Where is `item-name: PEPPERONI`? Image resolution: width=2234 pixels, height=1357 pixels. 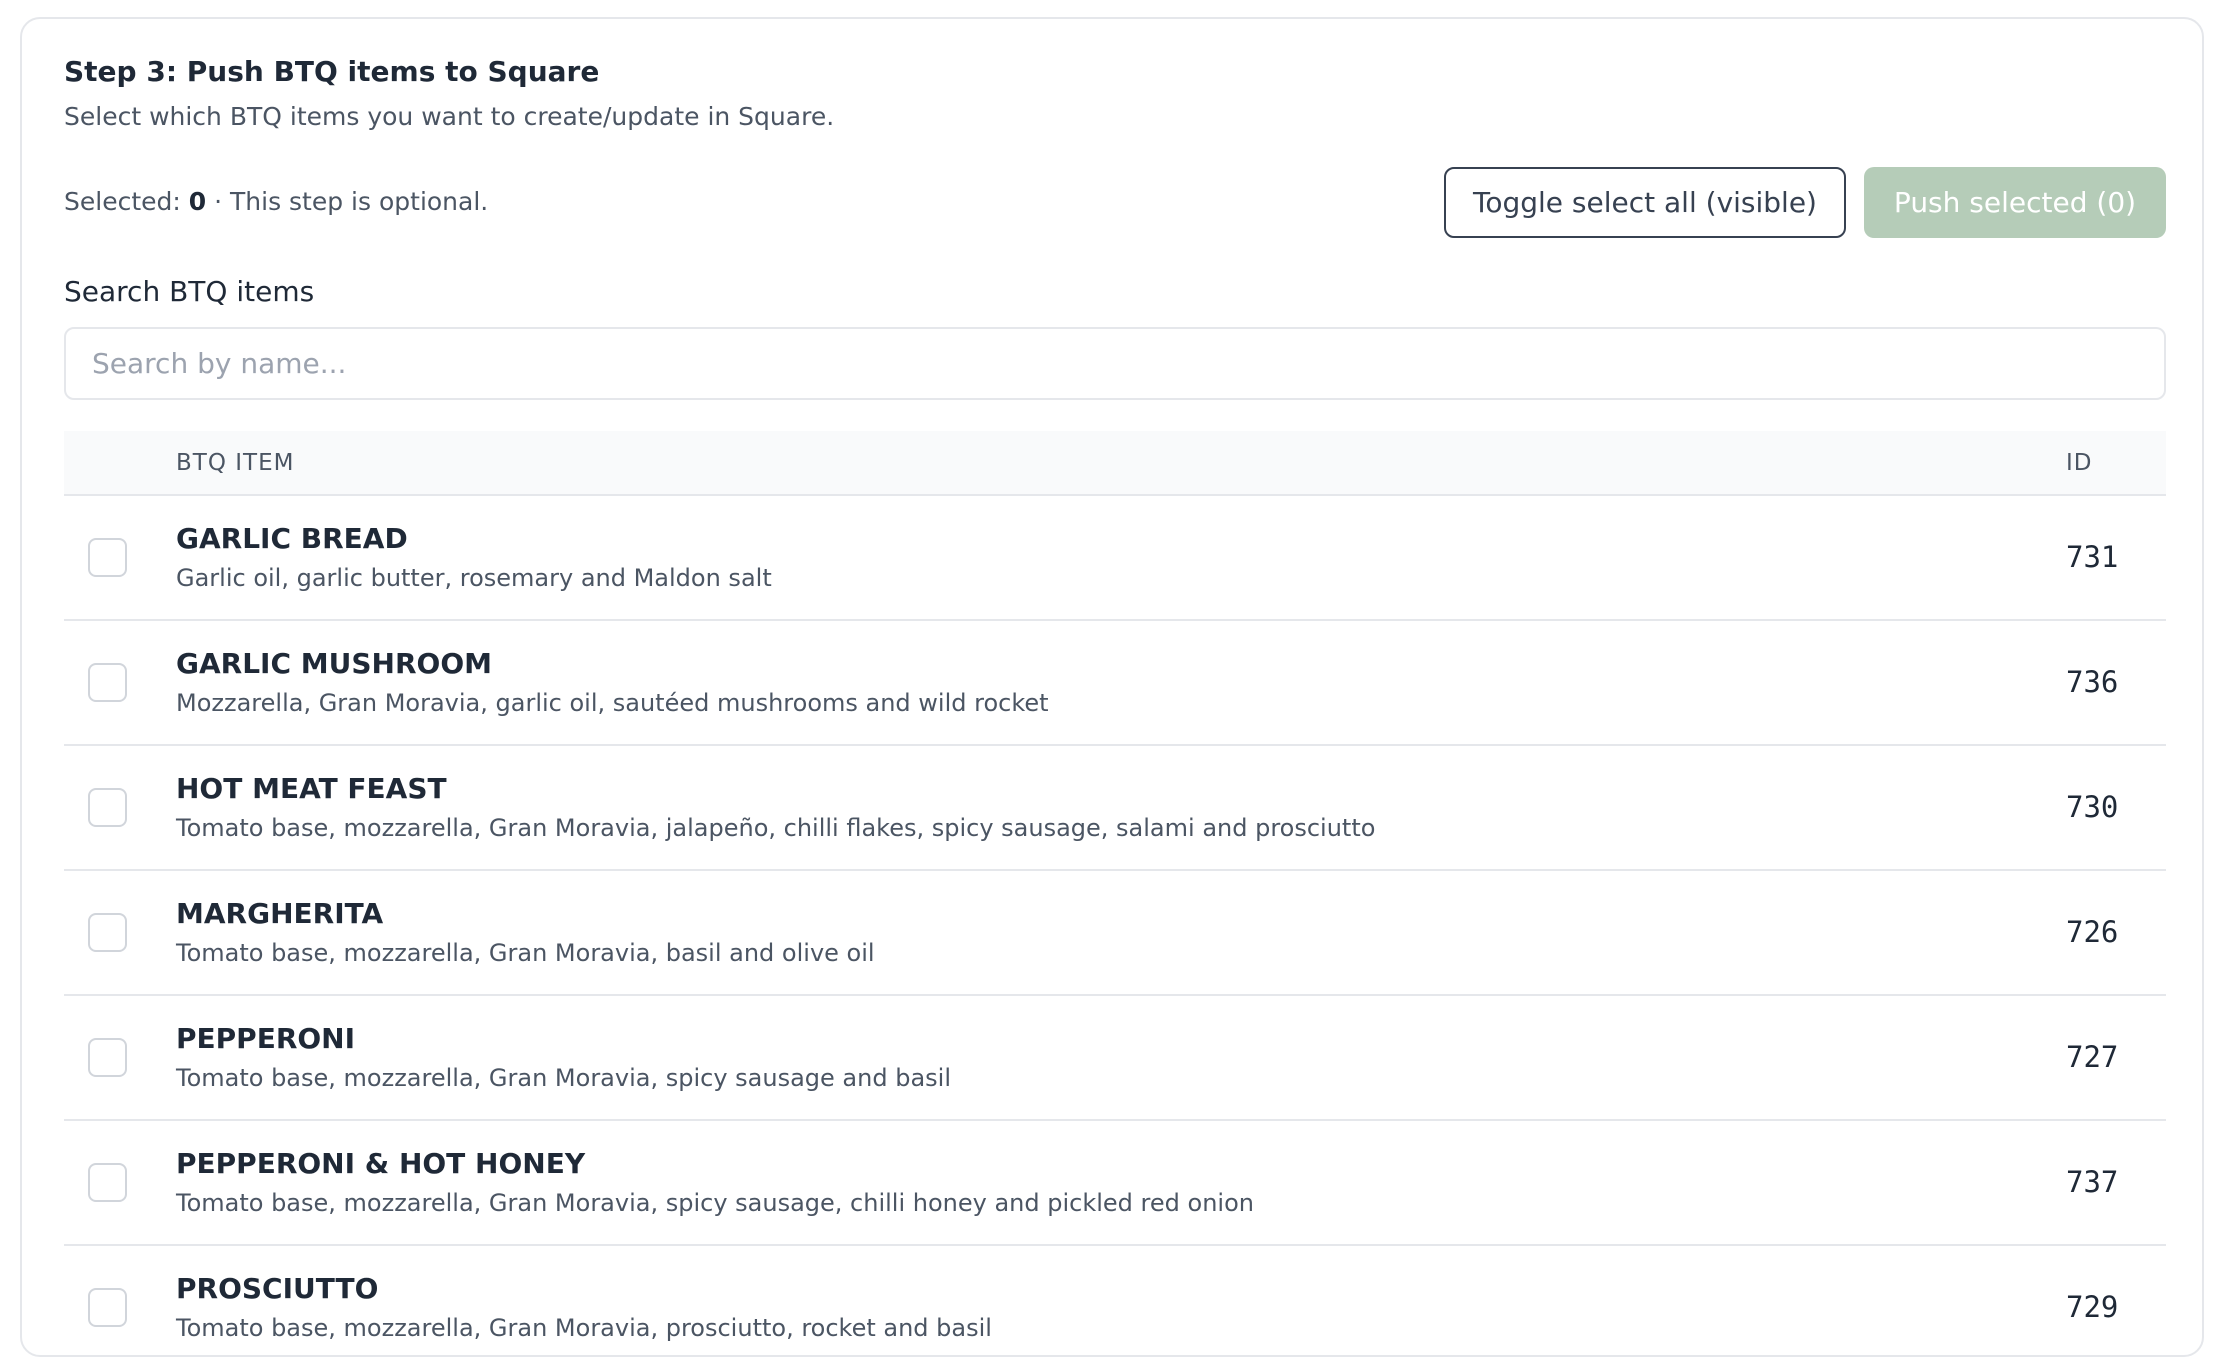 item-name: PEPPERONI is located at coordinates (266, 1038).